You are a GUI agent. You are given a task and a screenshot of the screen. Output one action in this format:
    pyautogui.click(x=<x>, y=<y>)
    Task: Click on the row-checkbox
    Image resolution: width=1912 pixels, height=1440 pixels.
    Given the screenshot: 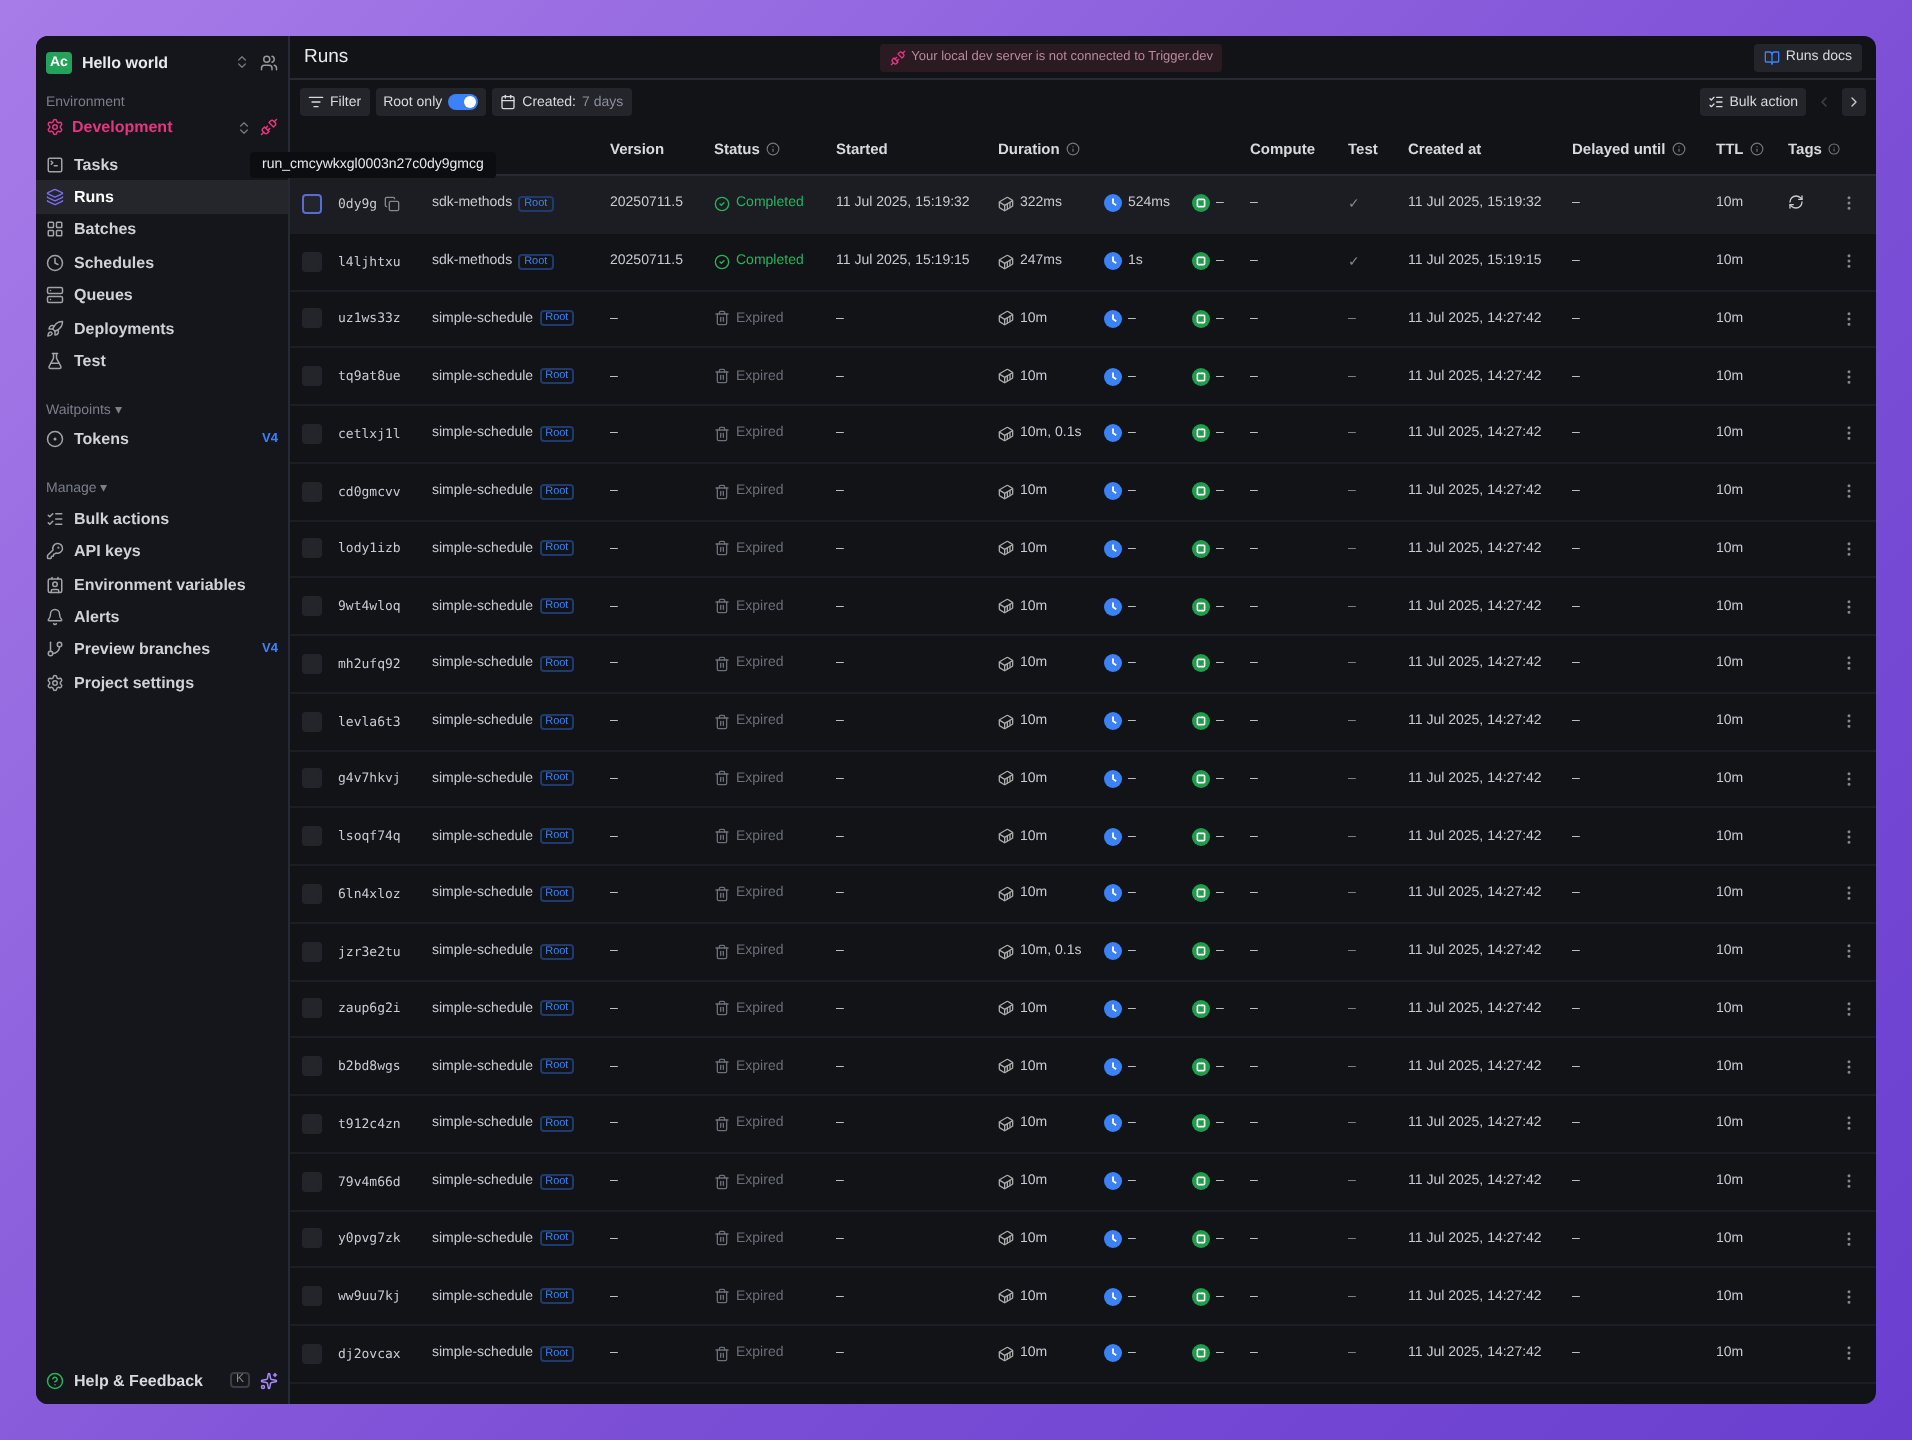 What is the action you would take?
    pyautogui.click(x=312, y=203)
    